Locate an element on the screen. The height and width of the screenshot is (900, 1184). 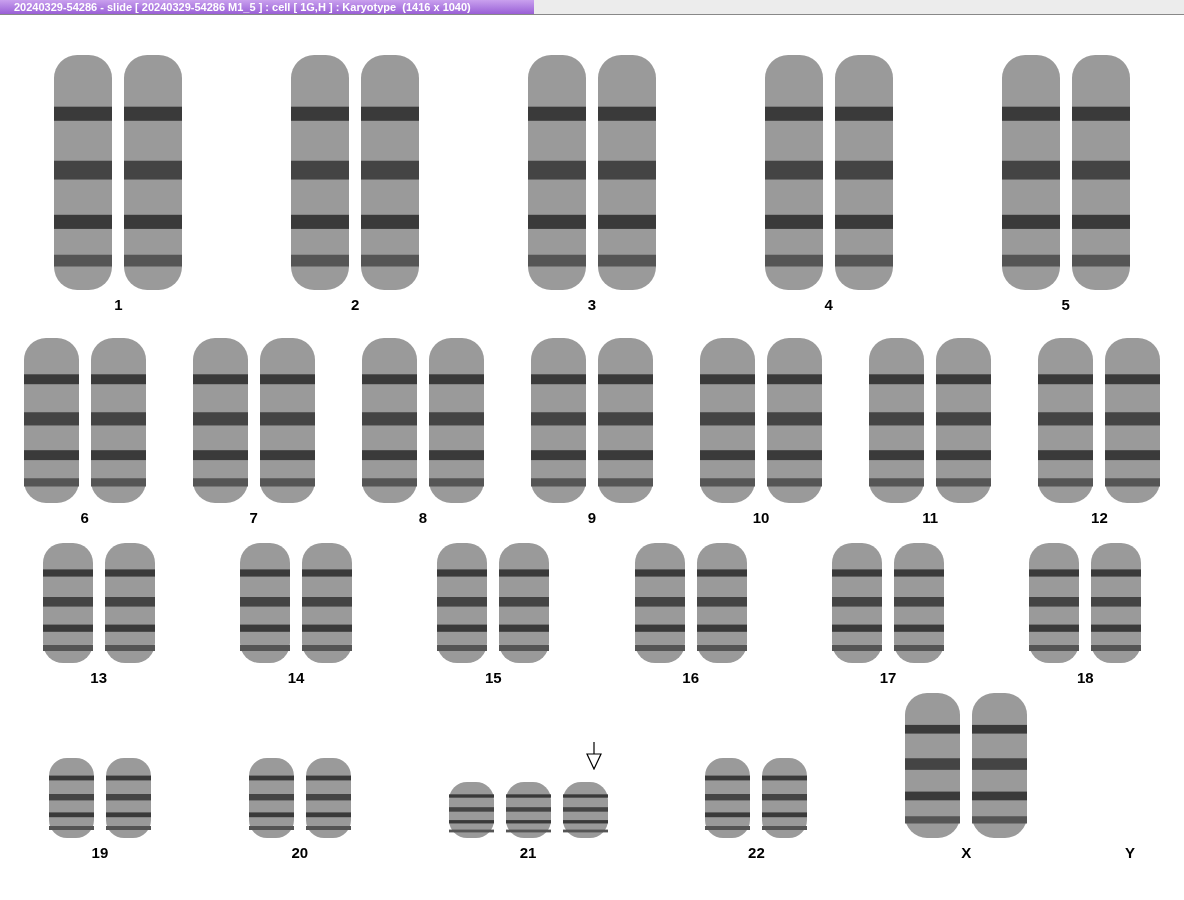
chromosome-number: 16 is located at coordinates (690, 677).